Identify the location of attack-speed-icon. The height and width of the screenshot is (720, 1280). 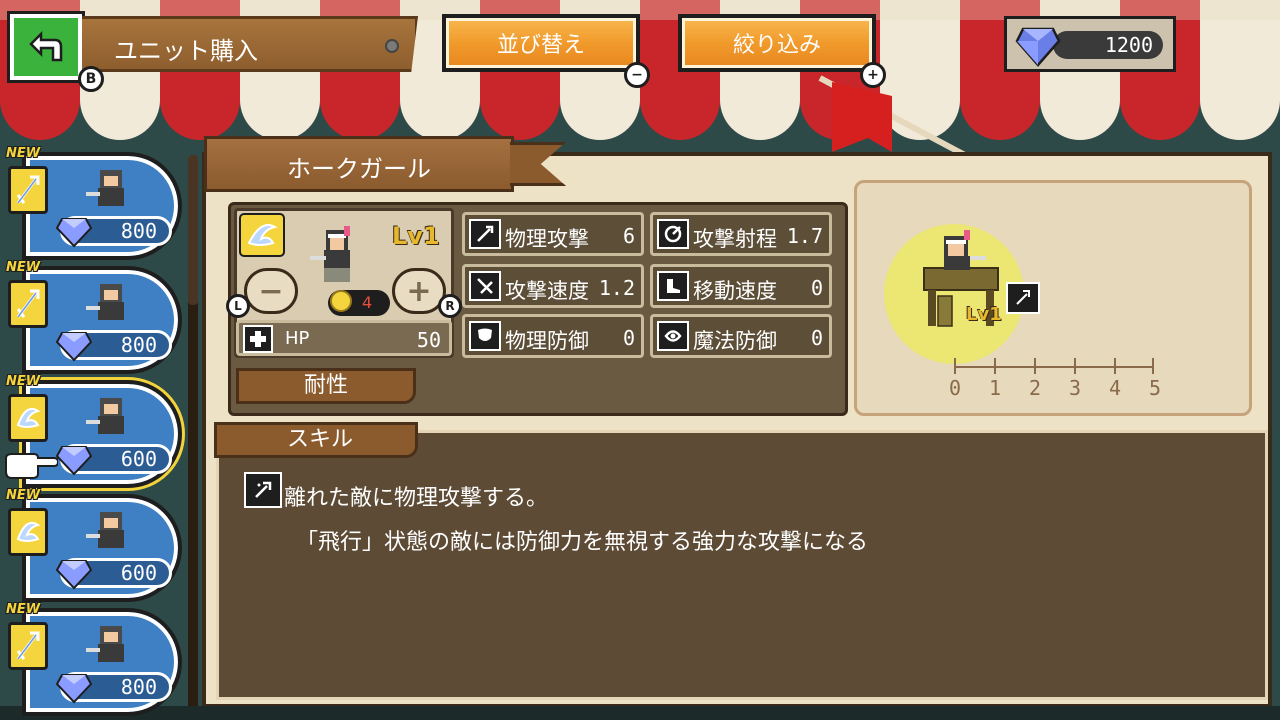
(485, 286).